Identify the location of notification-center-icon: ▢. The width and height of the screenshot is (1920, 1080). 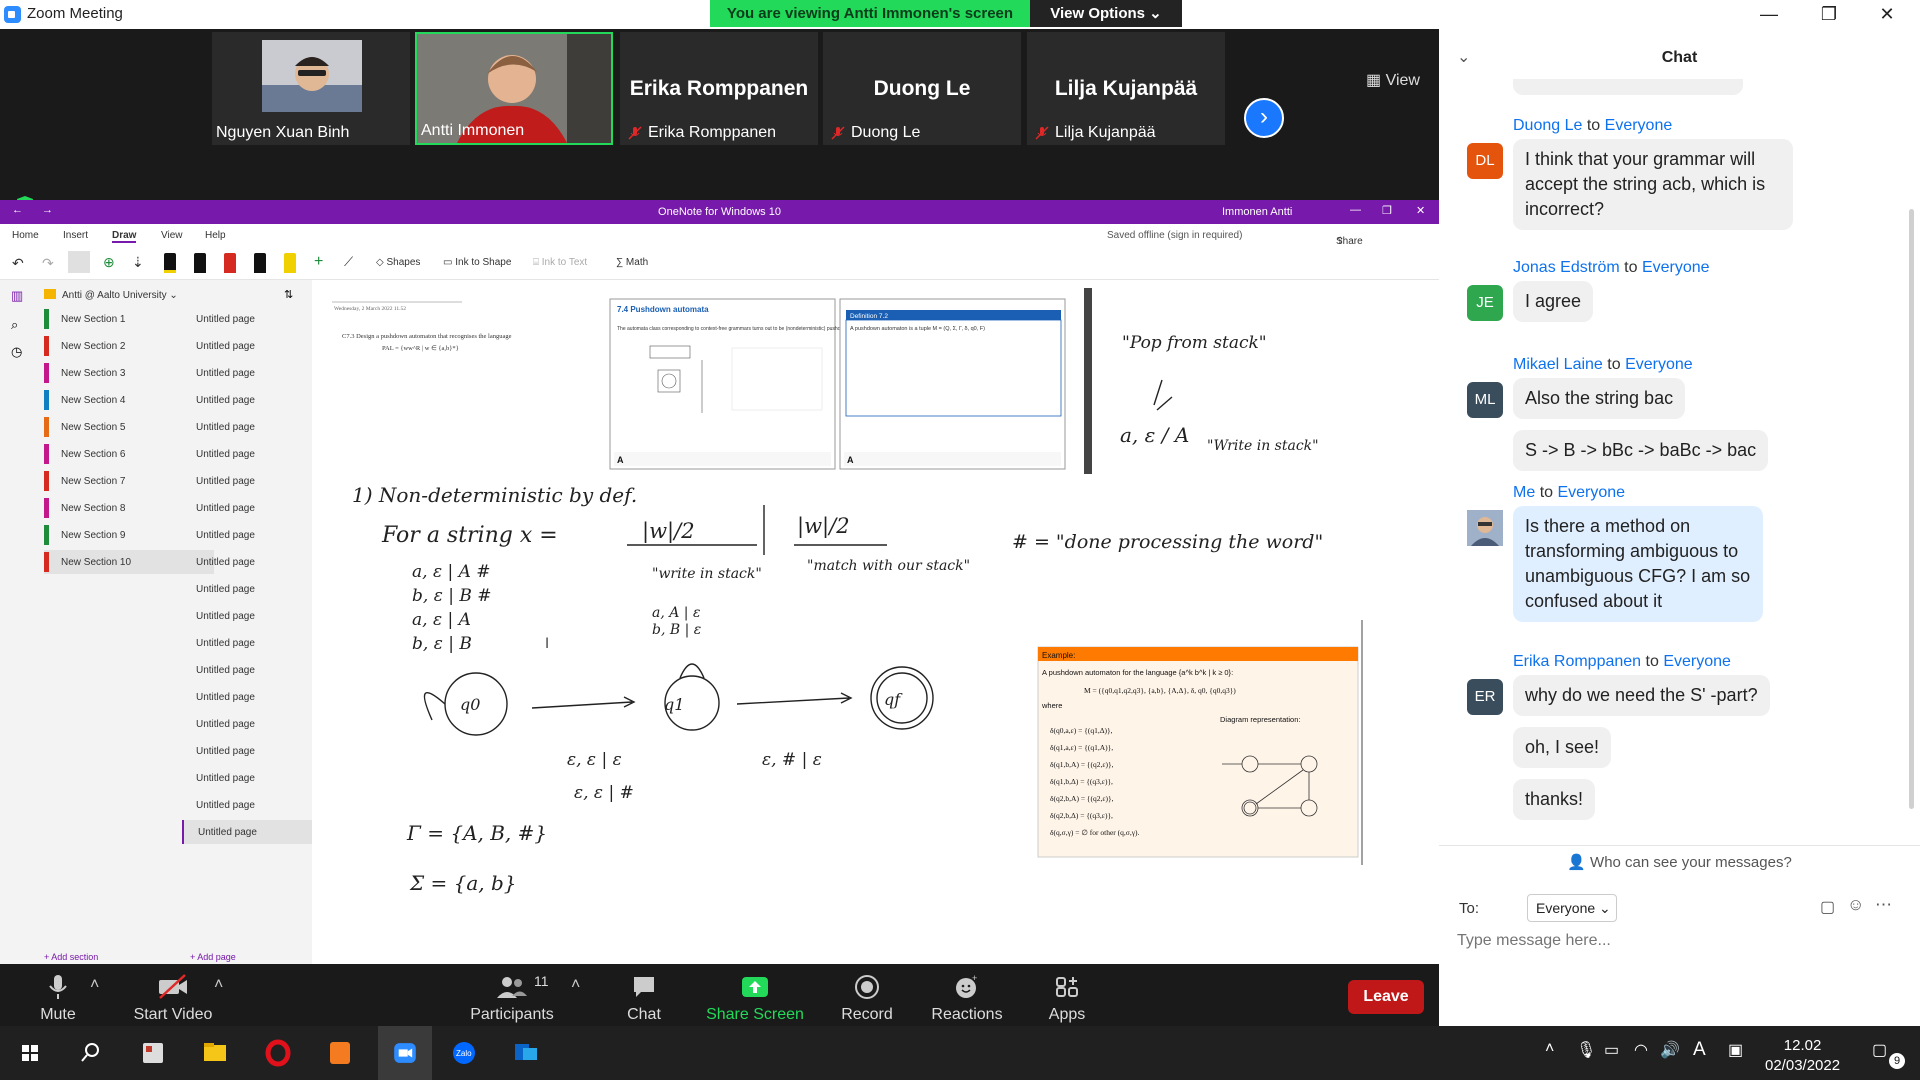
(1879, 1050).